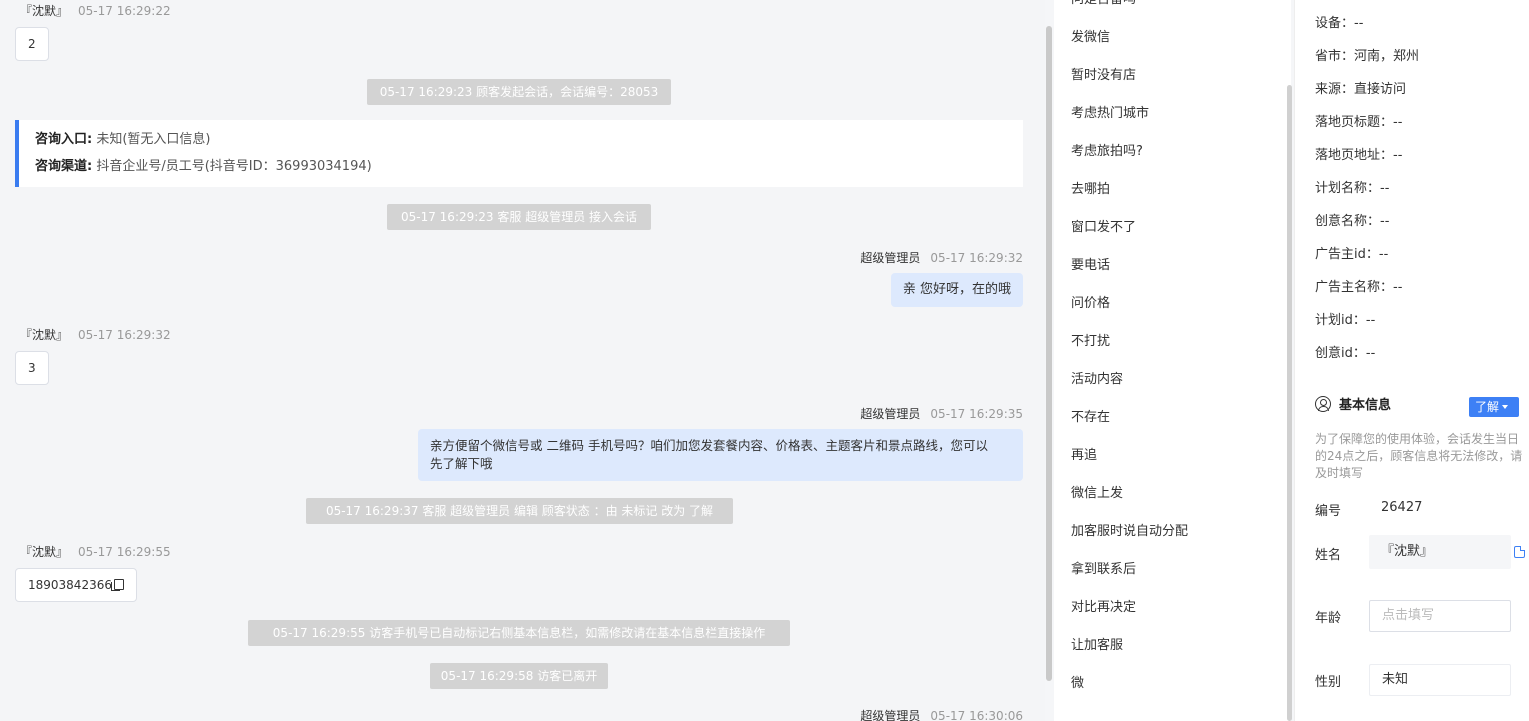  Describe the element at coordinates (1097, 494) in the screenshot. I see `quick-reply-item: 微信上发` at that location.